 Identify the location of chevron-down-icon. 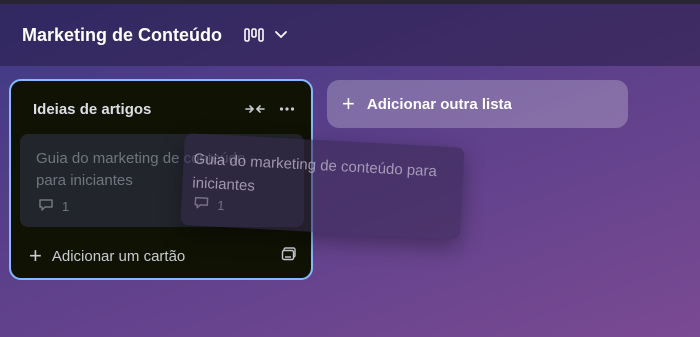
(281, 35).